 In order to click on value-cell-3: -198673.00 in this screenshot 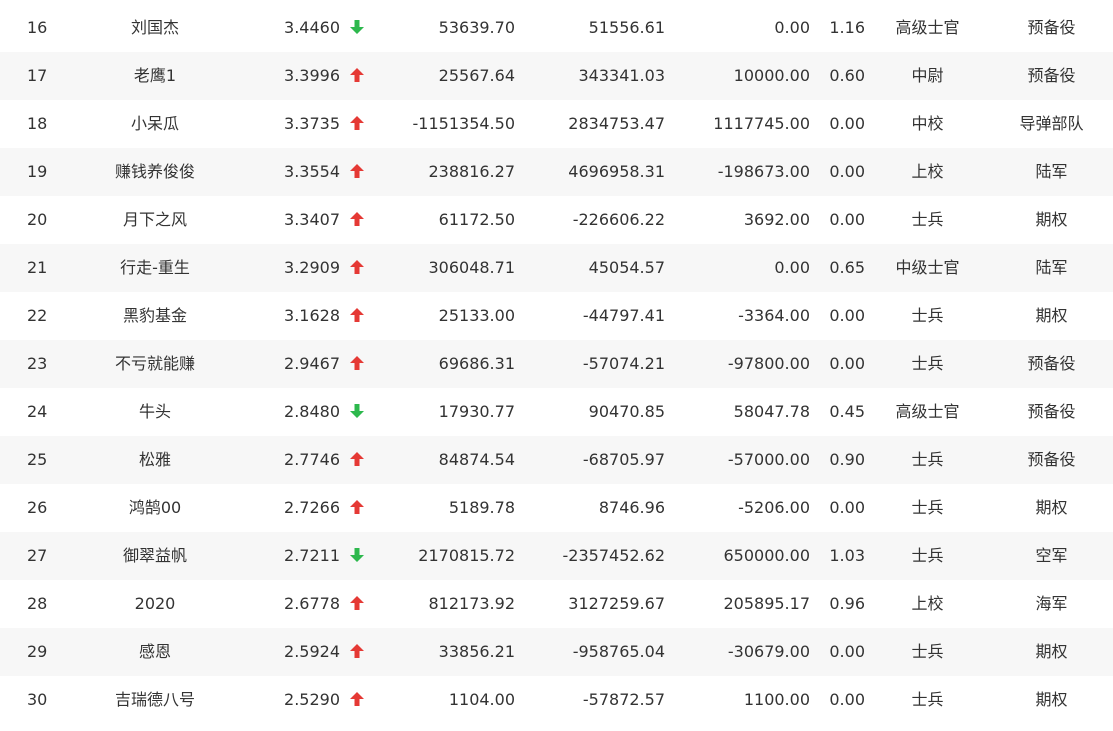, I will do `click(763, 171)`.